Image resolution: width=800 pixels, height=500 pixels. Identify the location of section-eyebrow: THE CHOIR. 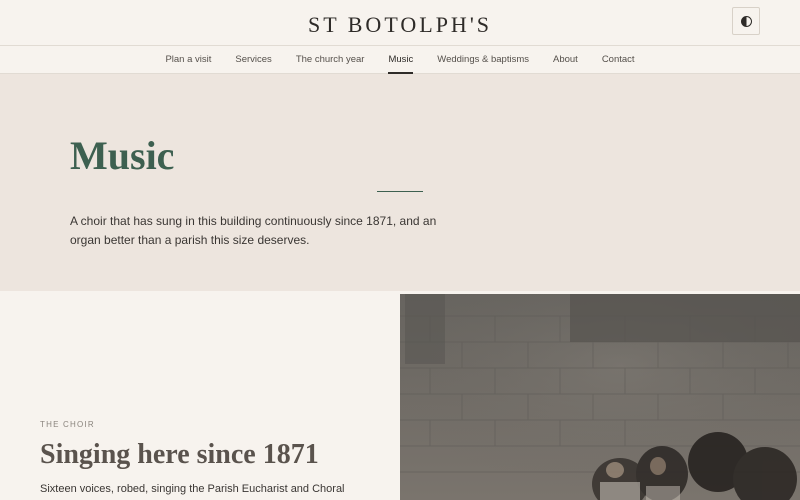
(67, 424).